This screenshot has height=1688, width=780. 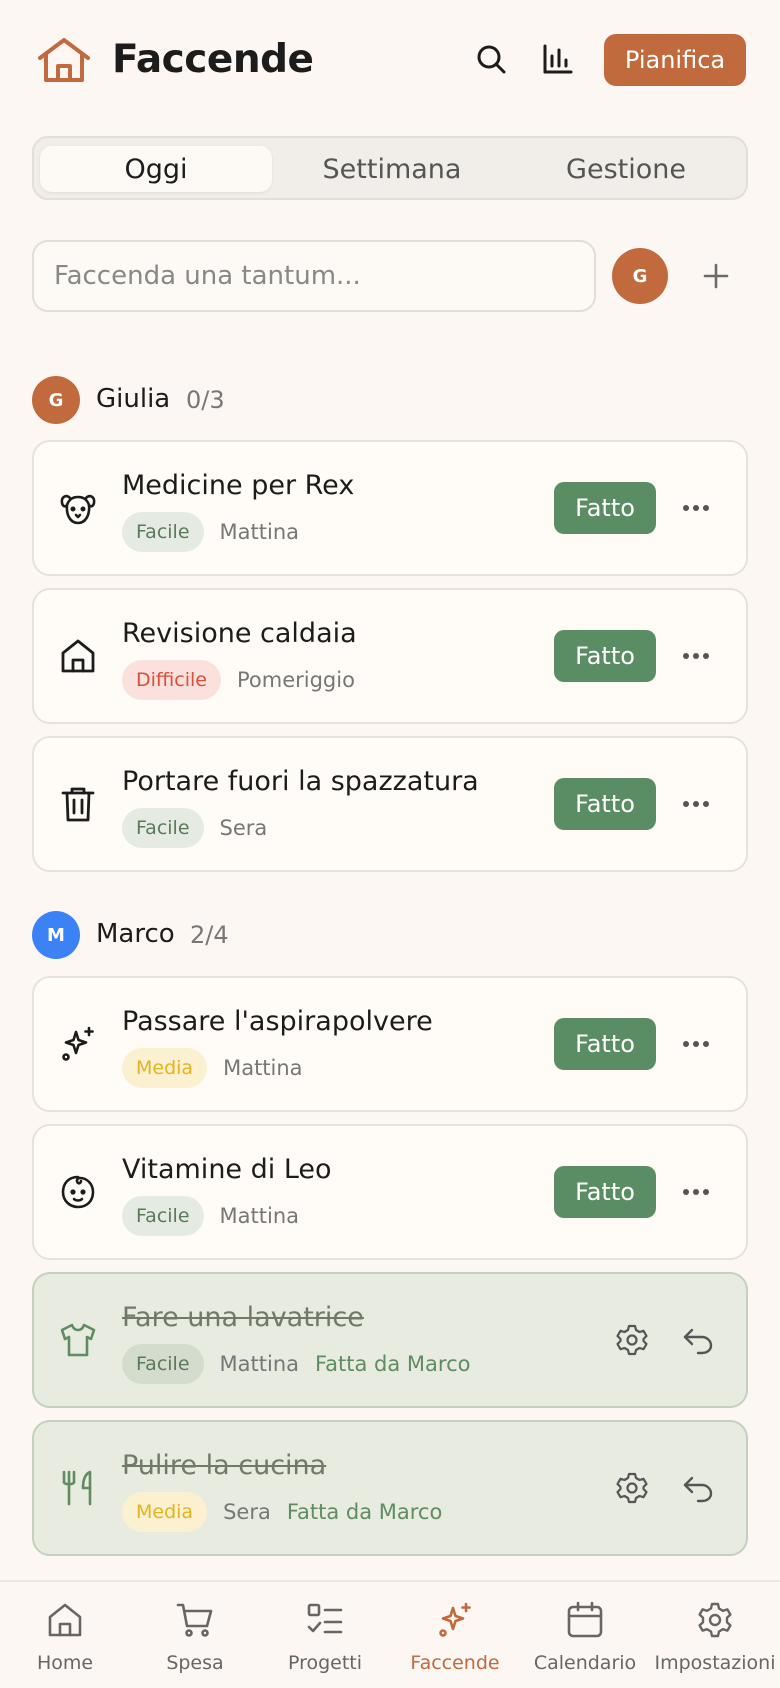 What do you see at coordinates (195, 1663) in the screenshot?
I see `nav-label: Spesa` at bounding box center [195, 1663].